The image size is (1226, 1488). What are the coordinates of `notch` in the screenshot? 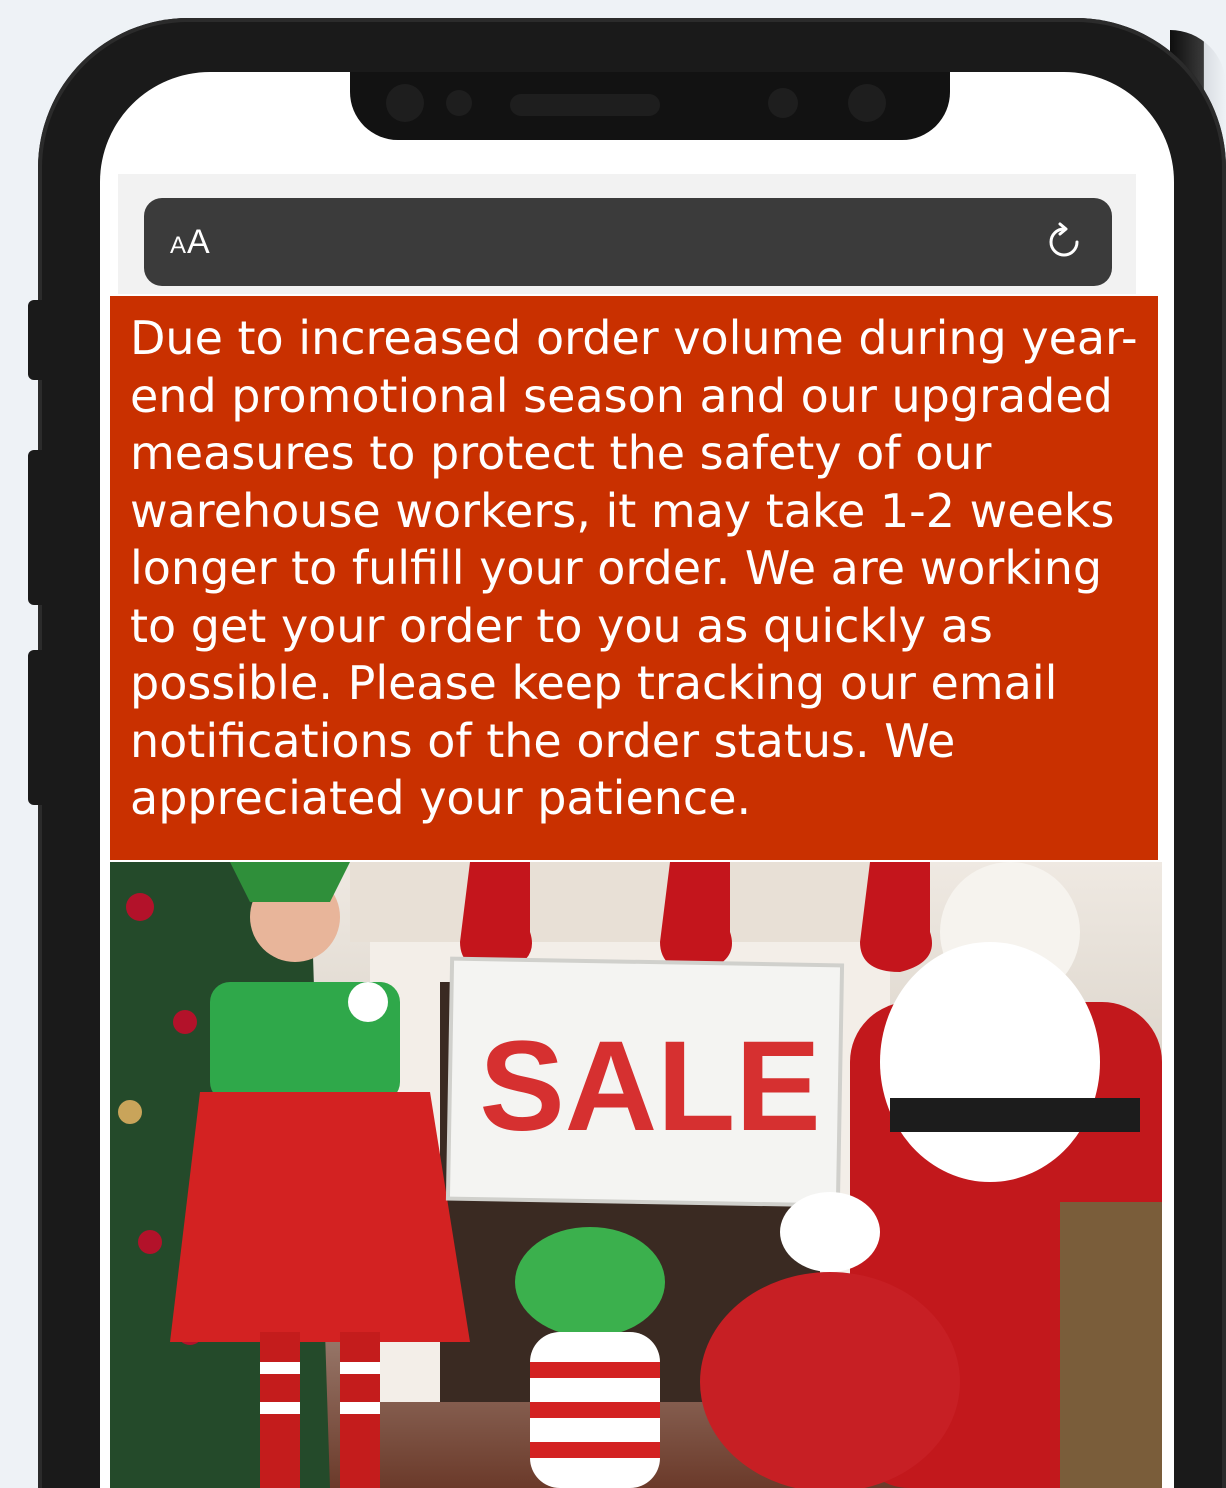 It's located at (650, 106).